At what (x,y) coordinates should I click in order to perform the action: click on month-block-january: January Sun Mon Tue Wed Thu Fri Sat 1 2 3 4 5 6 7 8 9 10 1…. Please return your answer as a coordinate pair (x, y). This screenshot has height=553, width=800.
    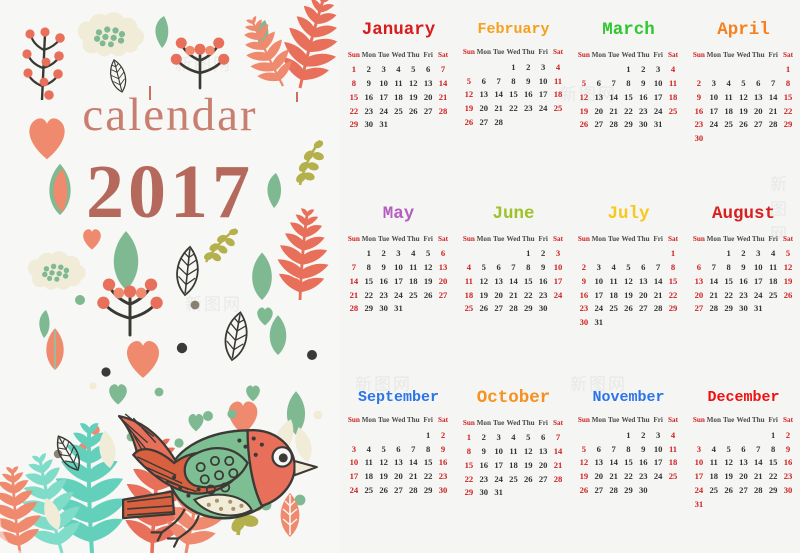
    Looking at the image, I should click on (397, 92).